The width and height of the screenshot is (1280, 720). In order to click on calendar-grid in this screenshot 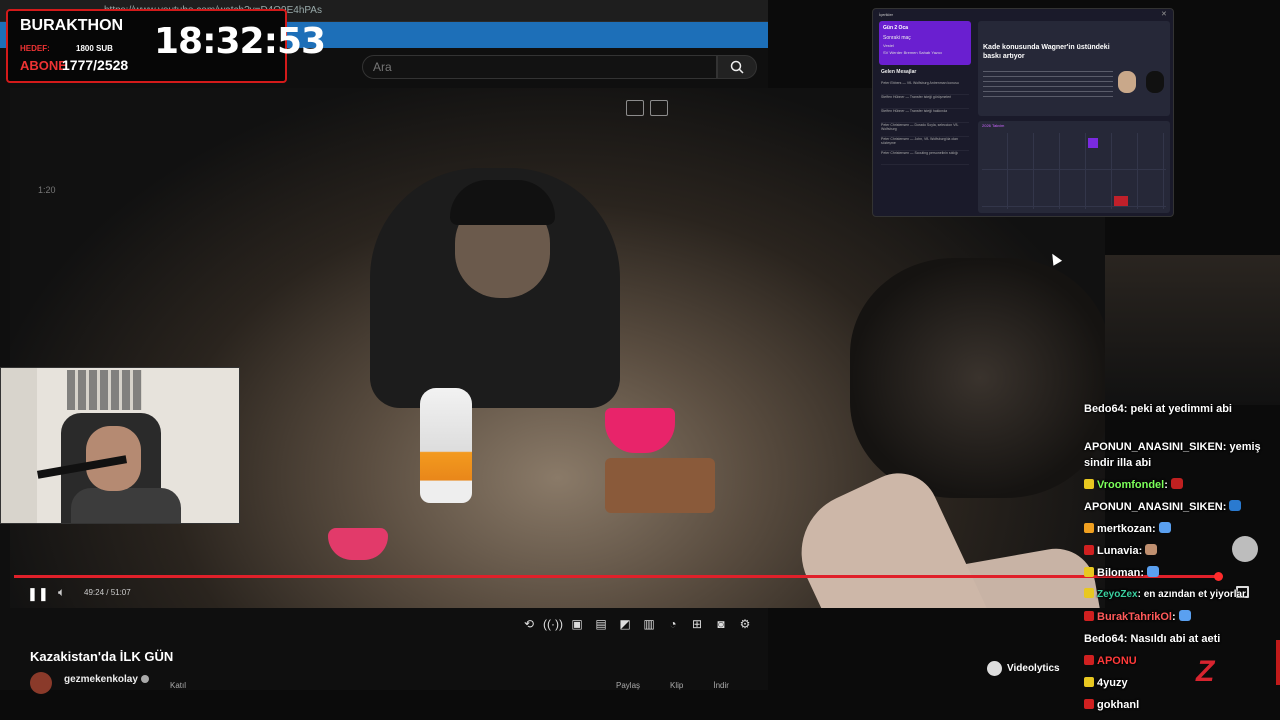, I will do `click(1074, 171)`.